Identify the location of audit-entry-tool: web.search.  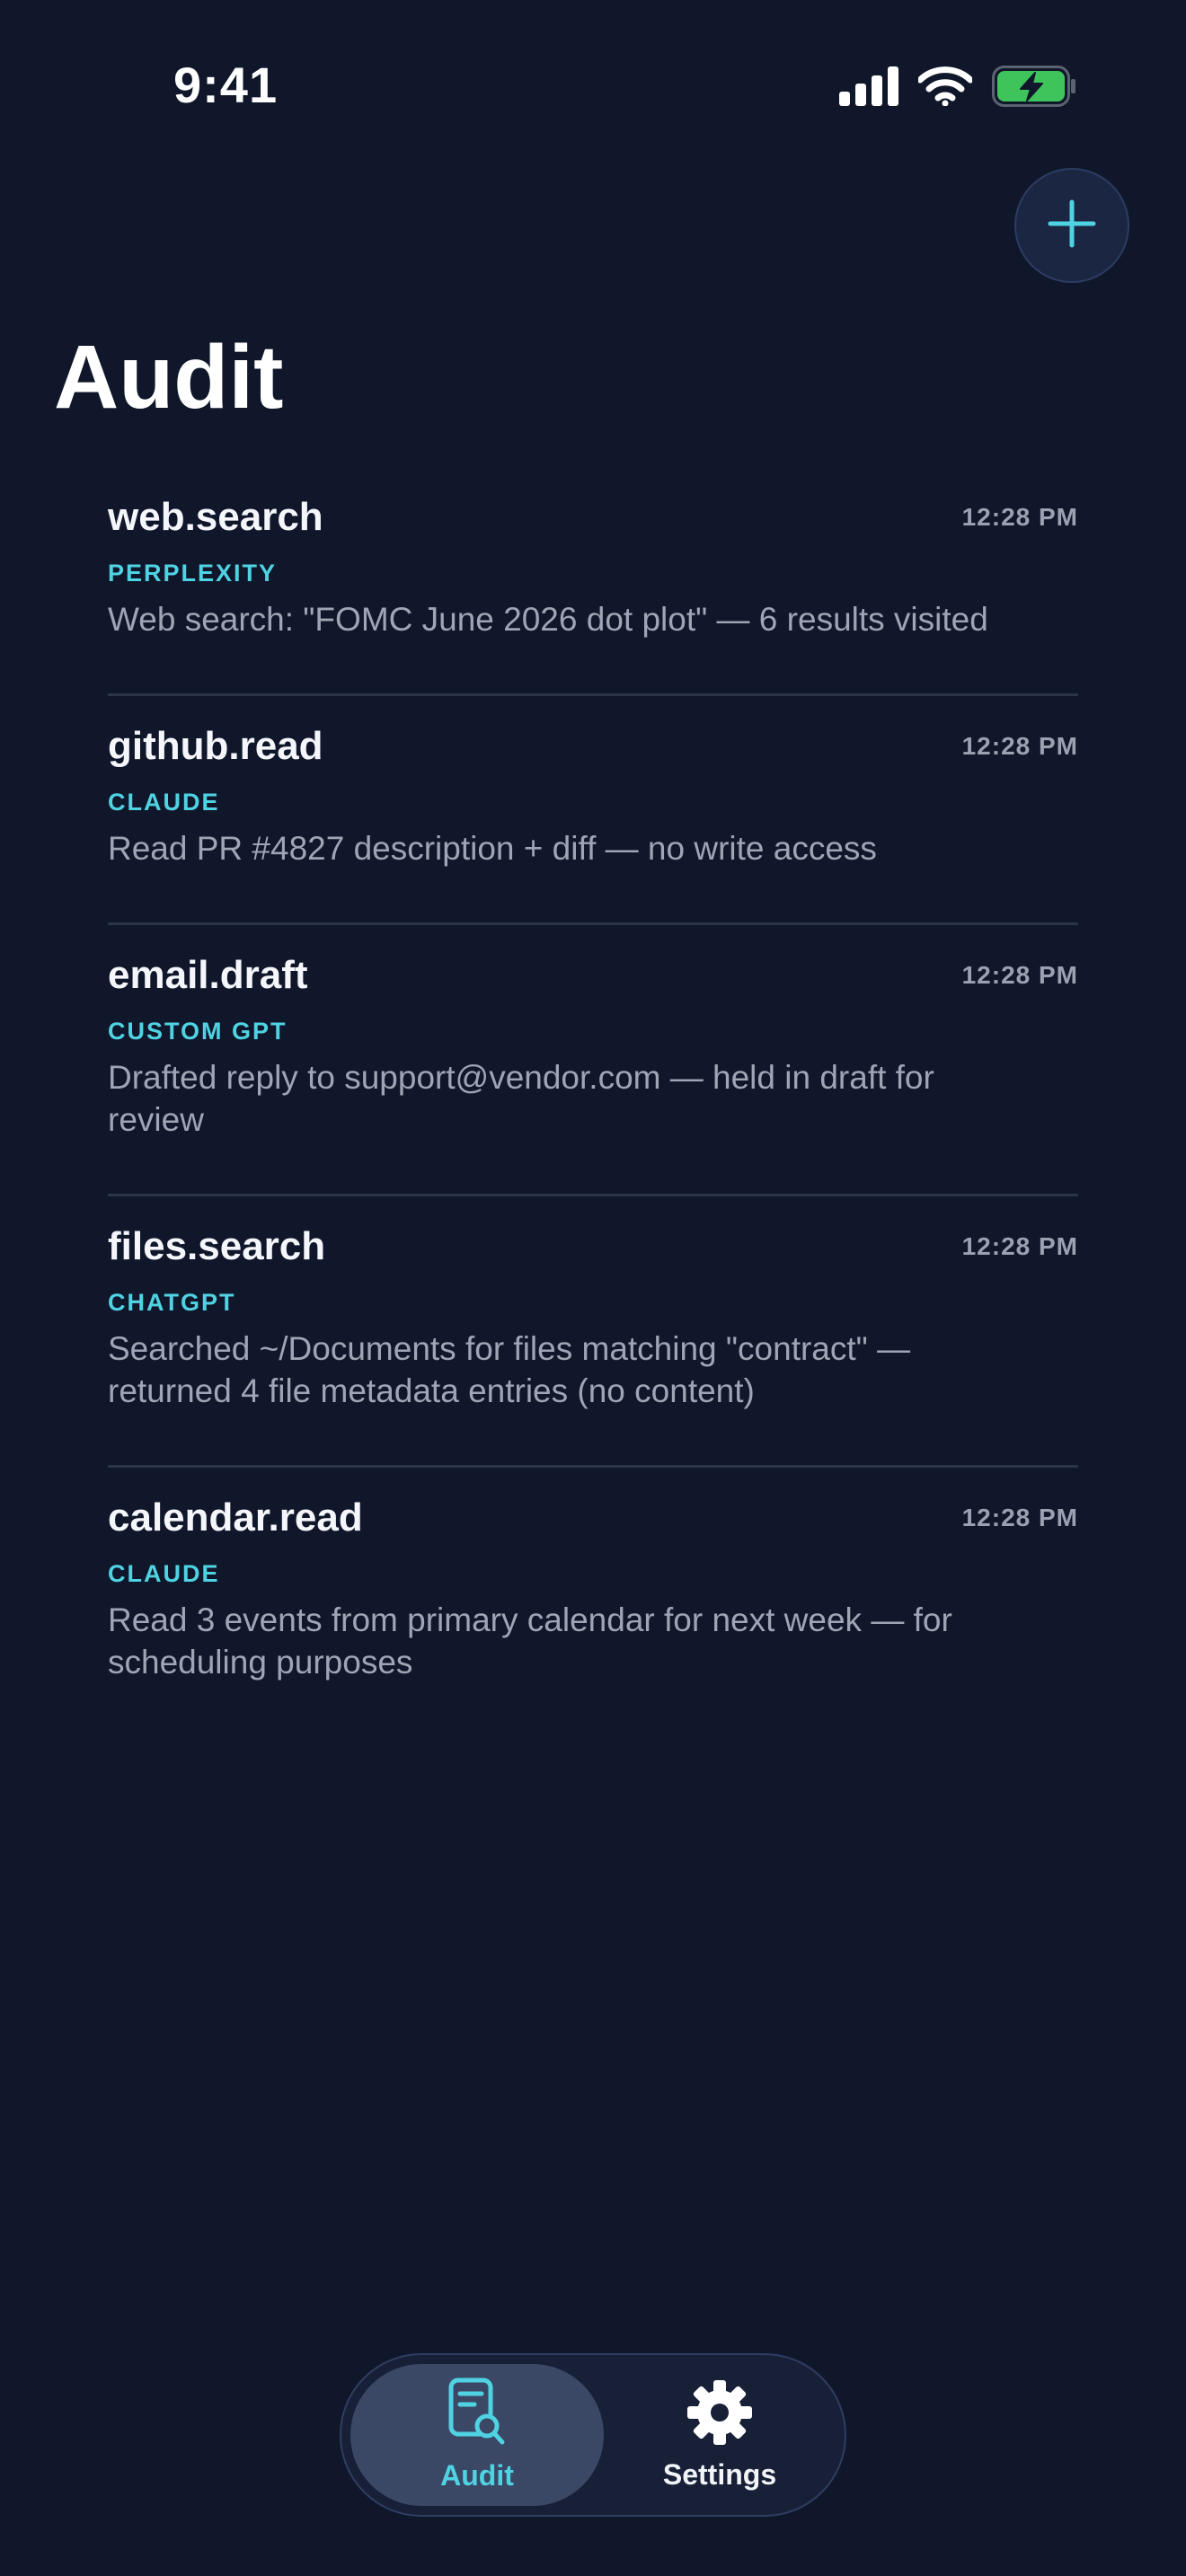
(215, 517).